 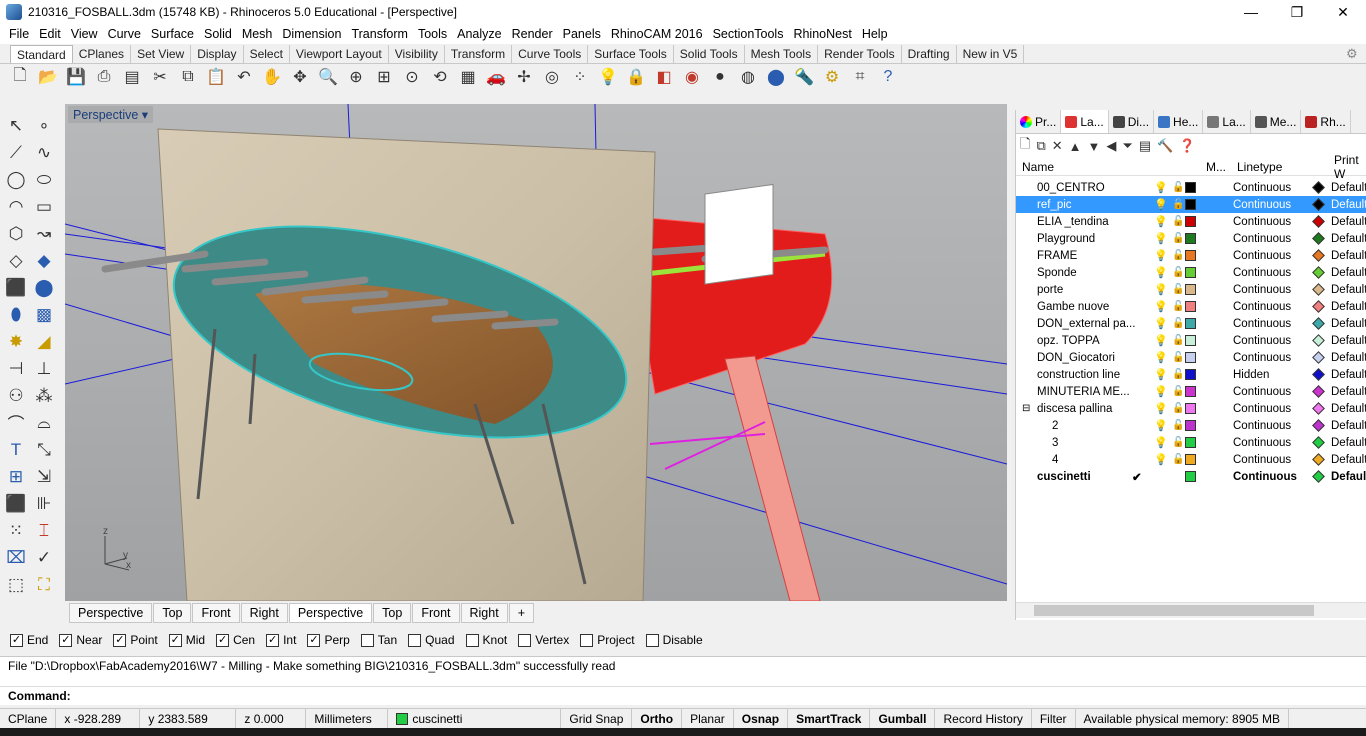 I want to click on layer-row: porte 💡 🔓 Continuous Default, so click(x=1191, y=289).